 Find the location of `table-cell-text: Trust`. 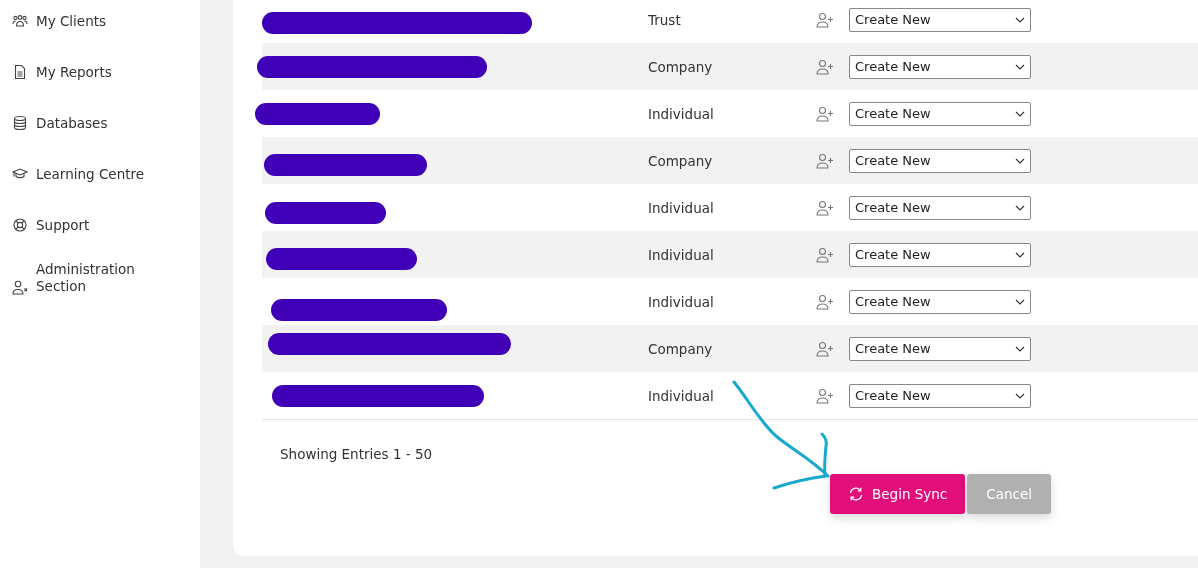

table-cell-text: Trust is located at coordinates (665, 19).